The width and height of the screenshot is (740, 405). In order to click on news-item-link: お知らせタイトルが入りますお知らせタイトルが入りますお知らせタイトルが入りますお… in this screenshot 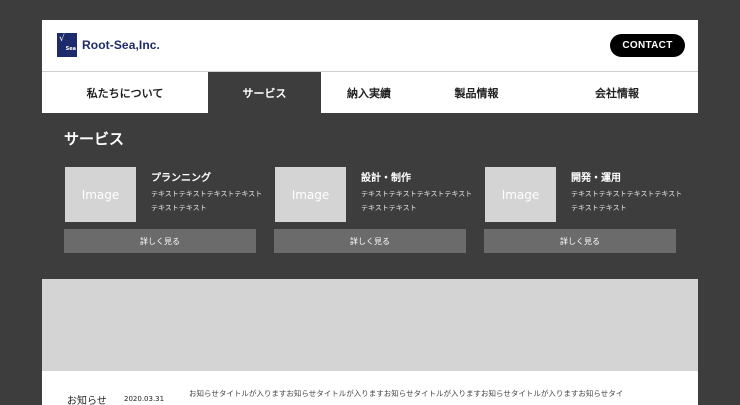, I will do `click(429, 394)`.